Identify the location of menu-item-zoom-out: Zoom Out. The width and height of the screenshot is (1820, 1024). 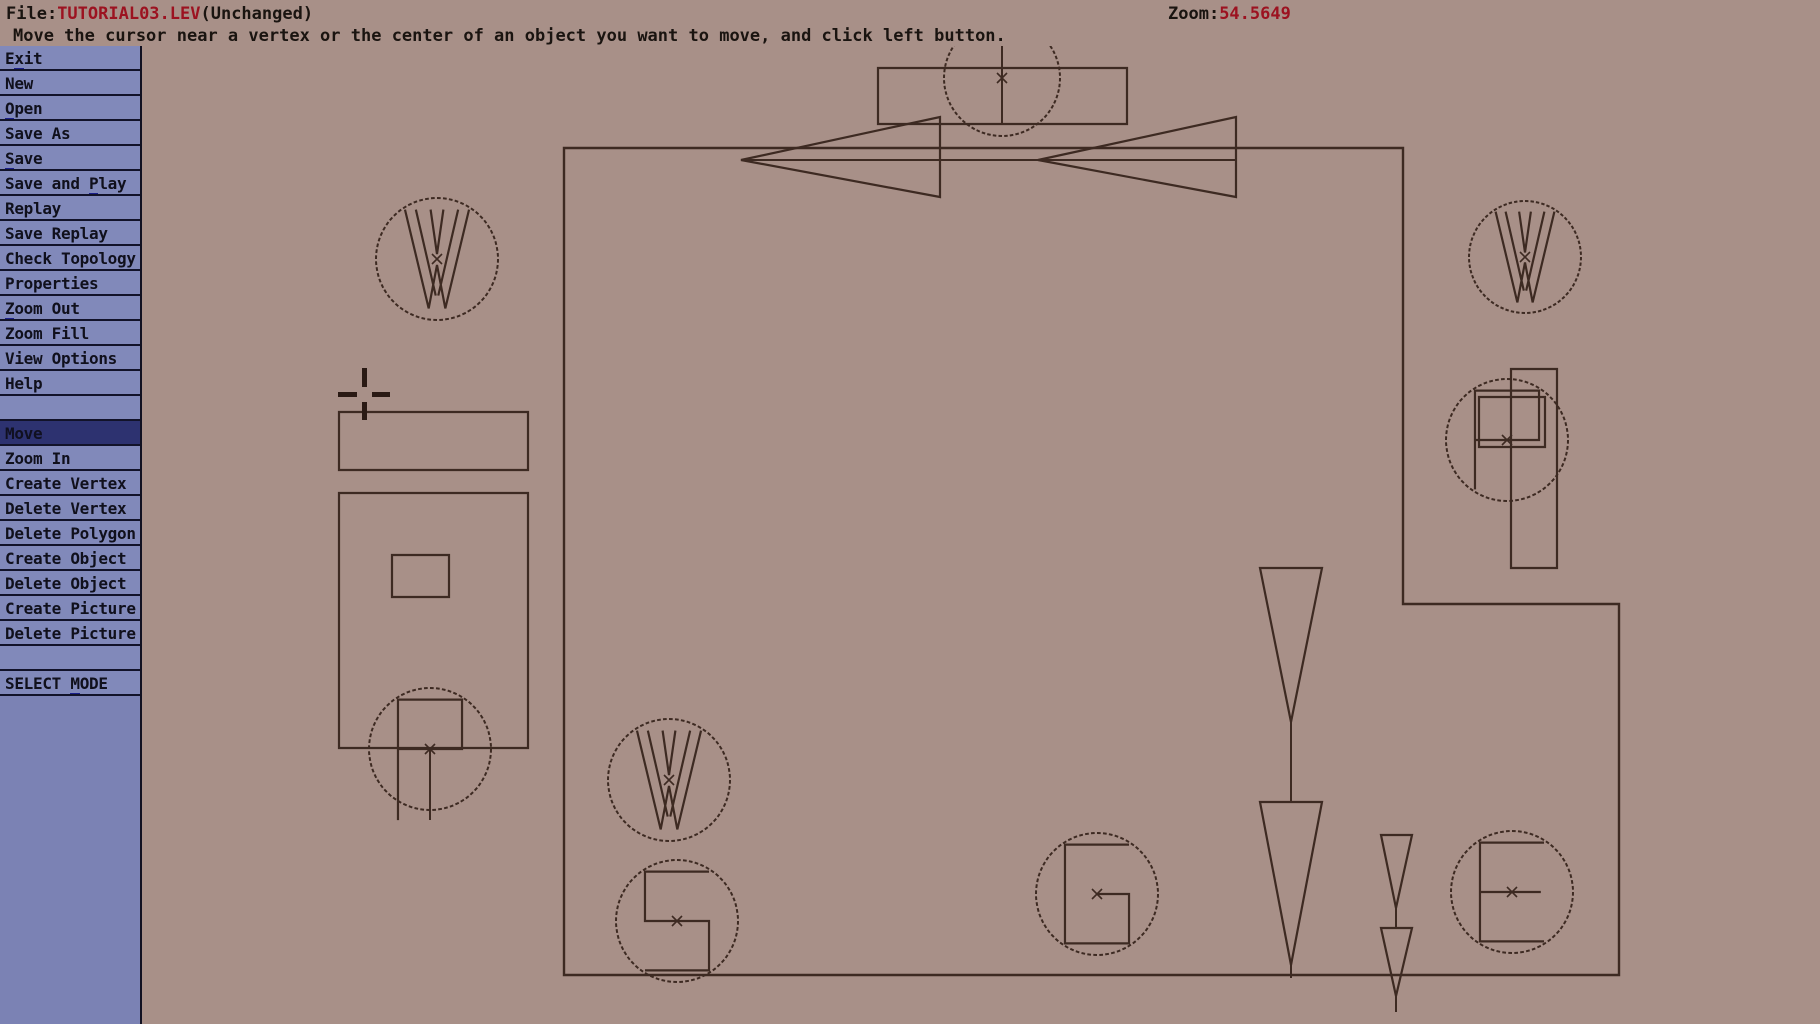
(70, 308).